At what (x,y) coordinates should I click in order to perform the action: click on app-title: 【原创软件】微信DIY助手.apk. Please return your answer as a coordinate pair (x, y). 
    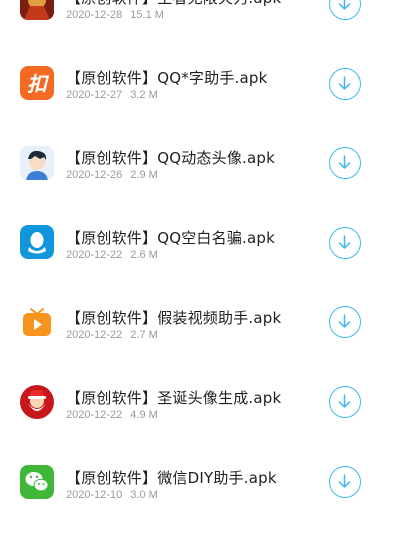
    Looking at the image, I should click on (171, 477).